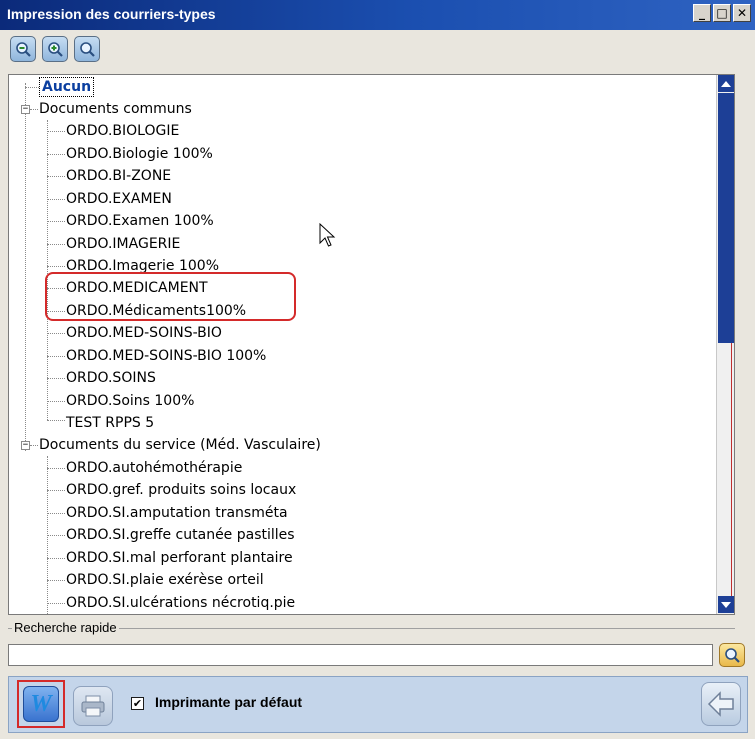  I want to click on minimize-button: _, so click(702, 13).